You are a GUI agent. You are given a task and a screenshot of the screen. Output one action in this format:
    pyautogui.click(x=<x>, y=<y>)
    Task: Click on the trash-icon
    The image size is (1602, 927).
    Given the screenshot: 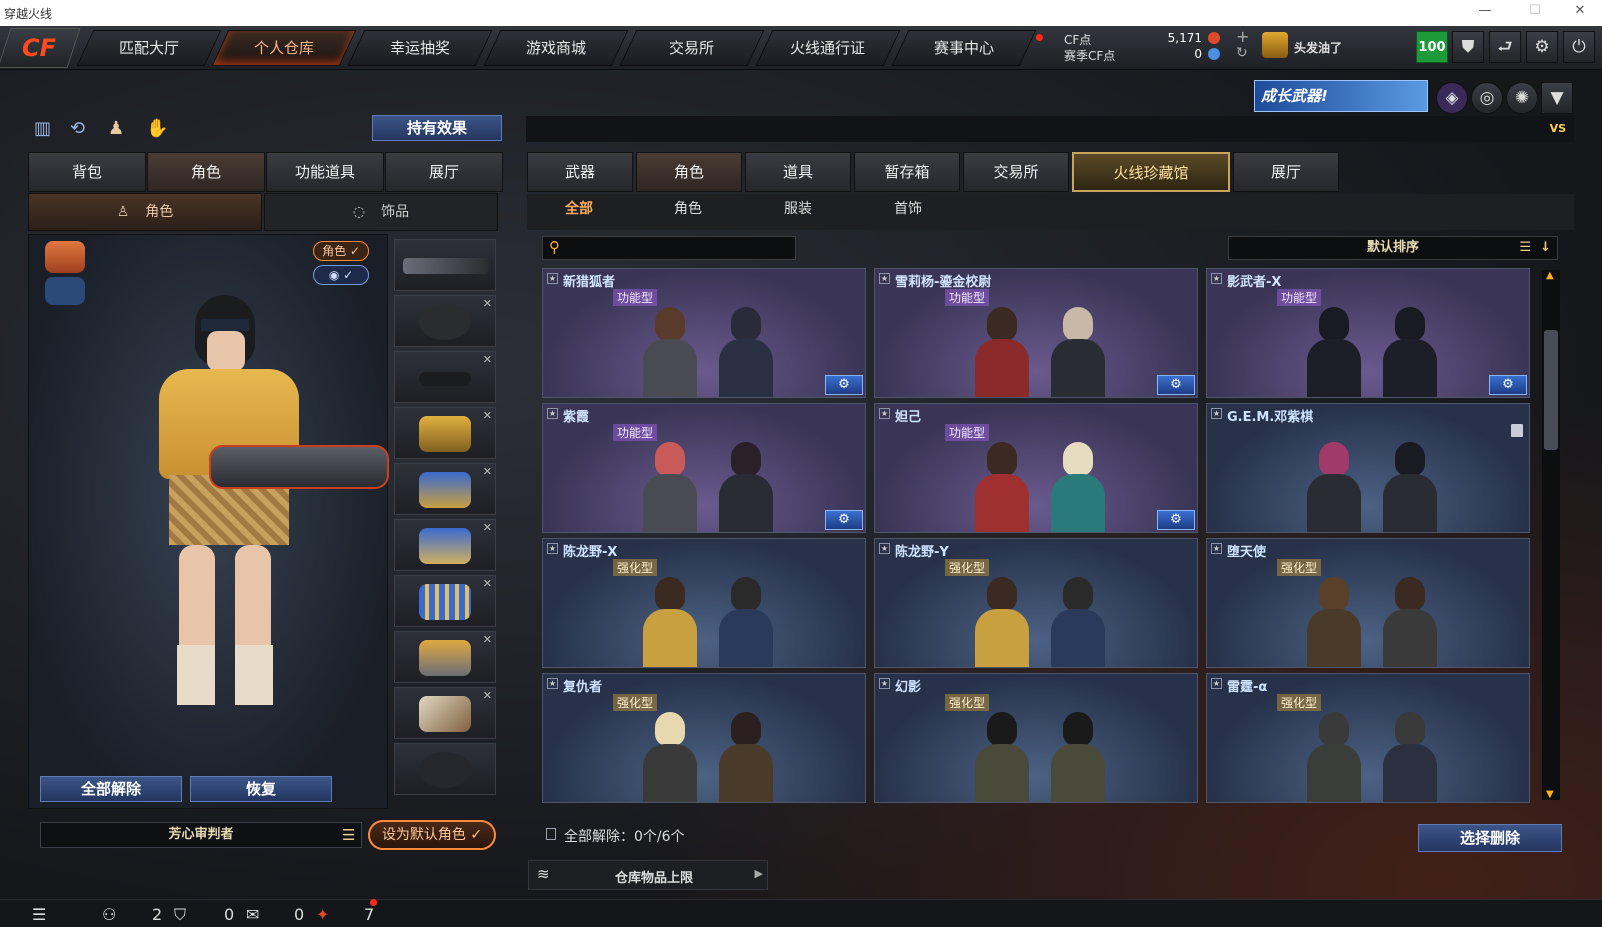 What is the action you would take?
    pyautogui.click(x=1517, y=430)
    